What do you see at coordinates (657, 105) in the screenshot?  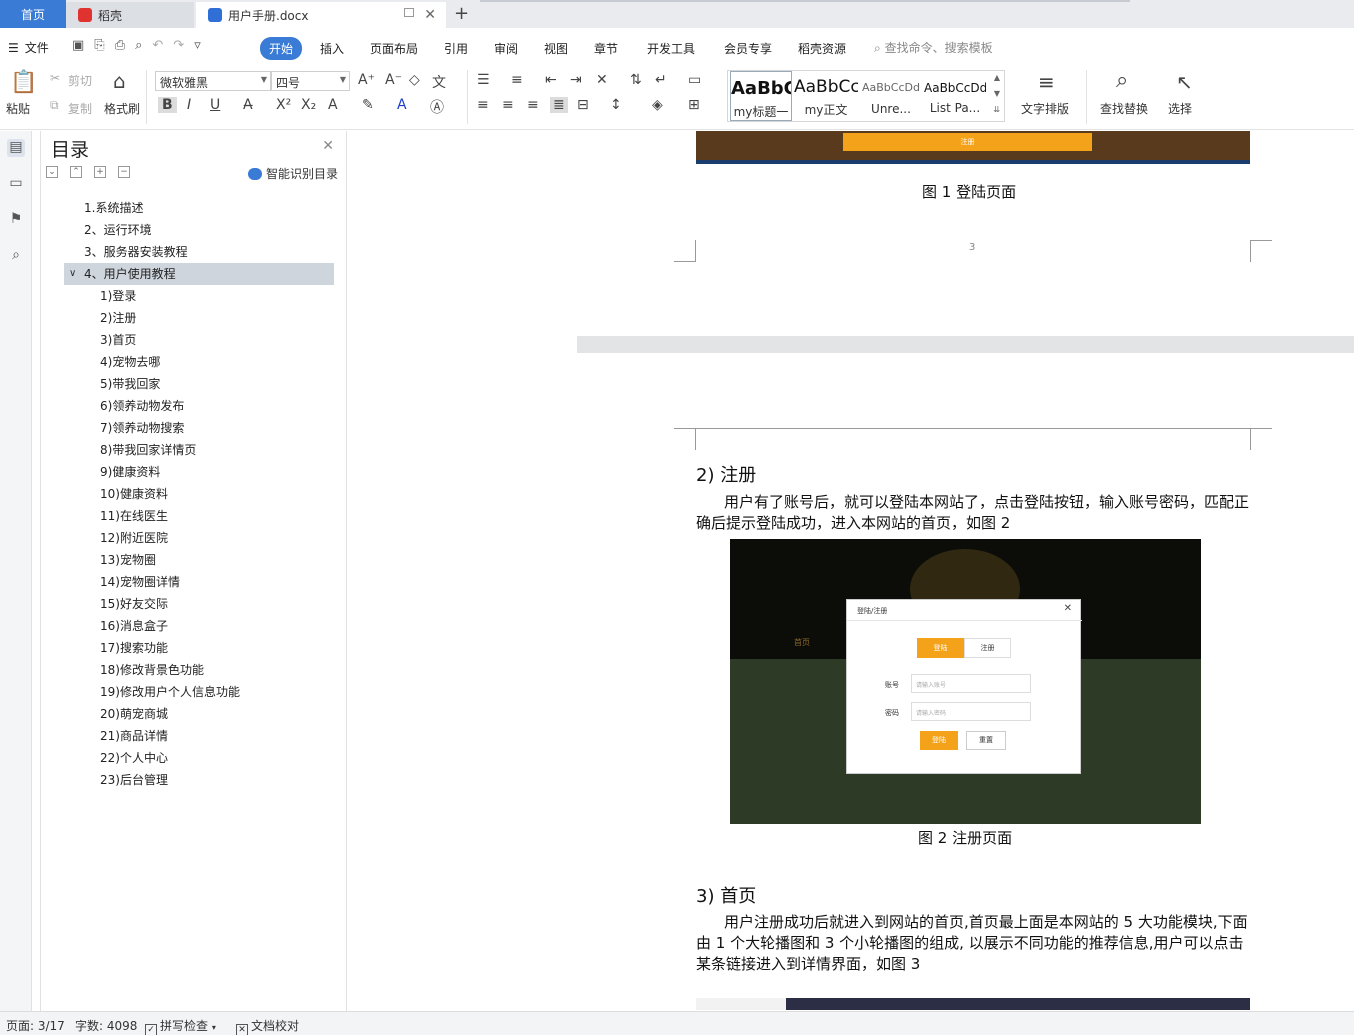 I see `shading-icon: ◈` at bounding box center [657, 105].